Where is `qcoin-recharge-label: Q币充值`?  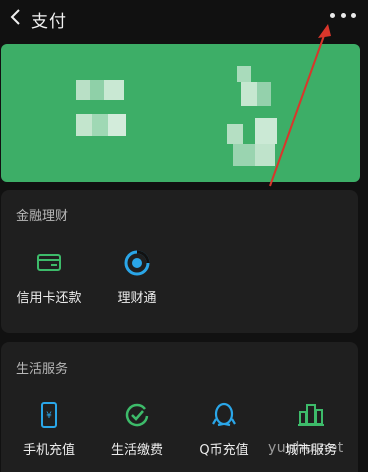
qcoin-recharge-label: Q币充值 is located at coordinates (224, 450).